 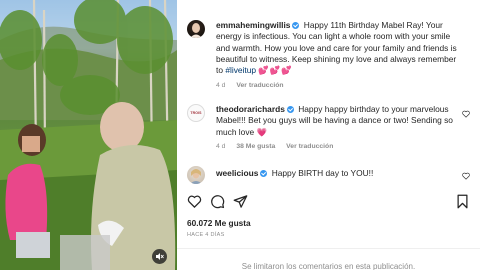 I want to click on post-actions, so click(x=328, y=202).